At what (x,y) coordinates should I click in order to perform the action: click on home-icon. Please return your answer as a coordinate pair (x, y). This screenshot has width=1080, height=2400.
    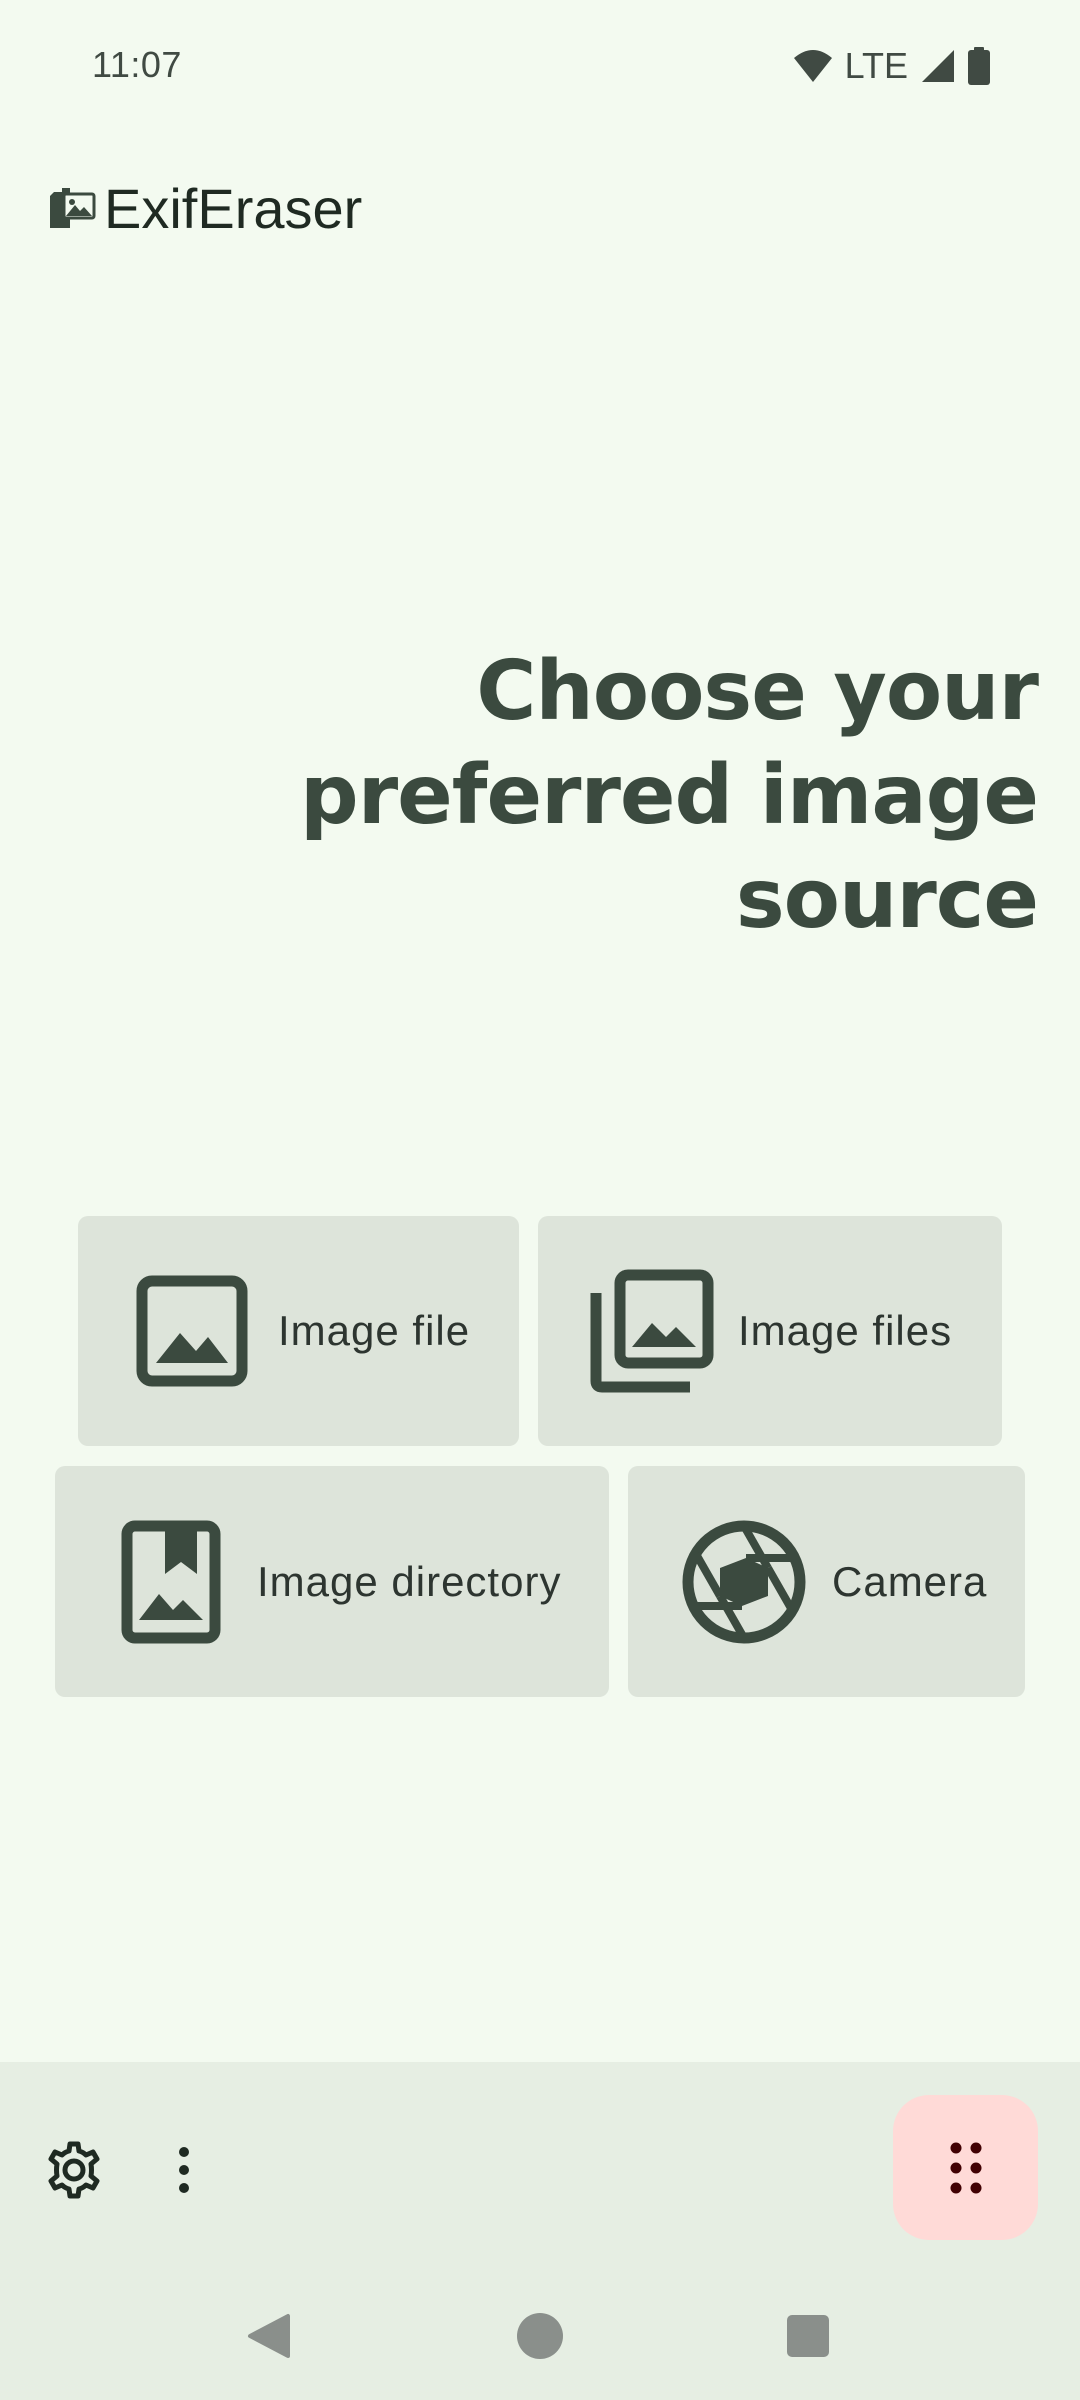
    Looking at the image, I should click on (540, 2336).